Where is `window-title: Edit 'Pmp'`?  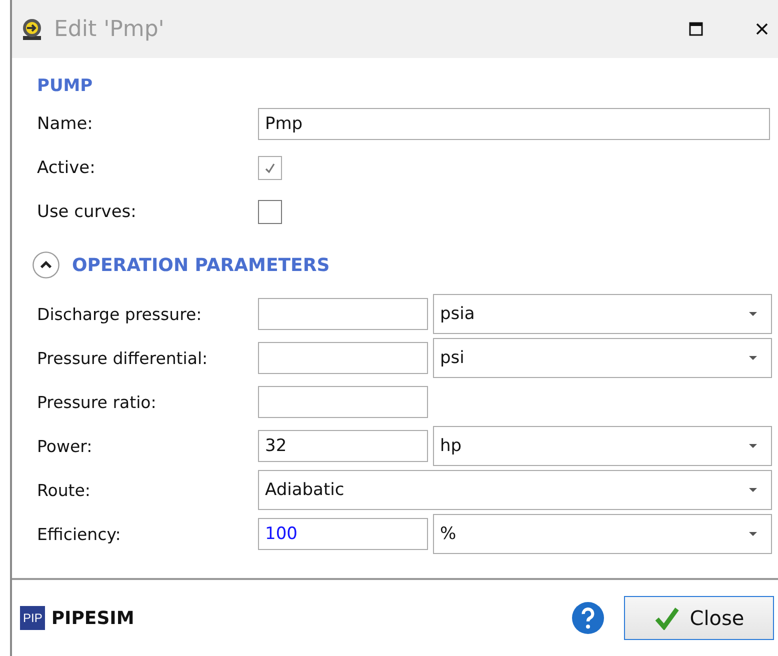 window-title: Edit 'Pmp' is located at coordinates (109, 29).